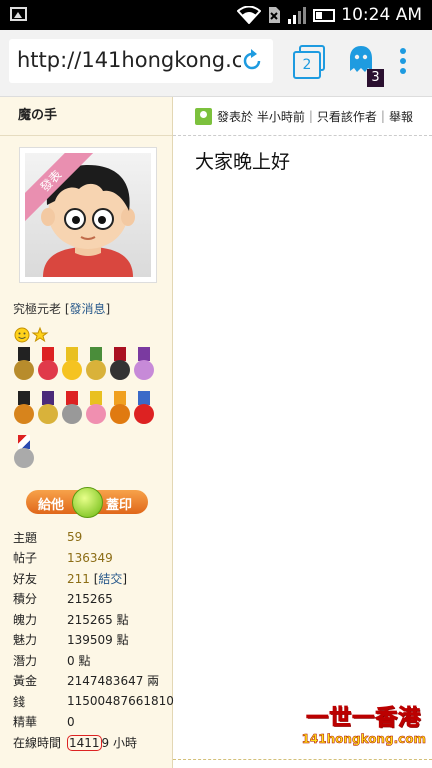  I want to click on battery-icon, so click(324, 15).